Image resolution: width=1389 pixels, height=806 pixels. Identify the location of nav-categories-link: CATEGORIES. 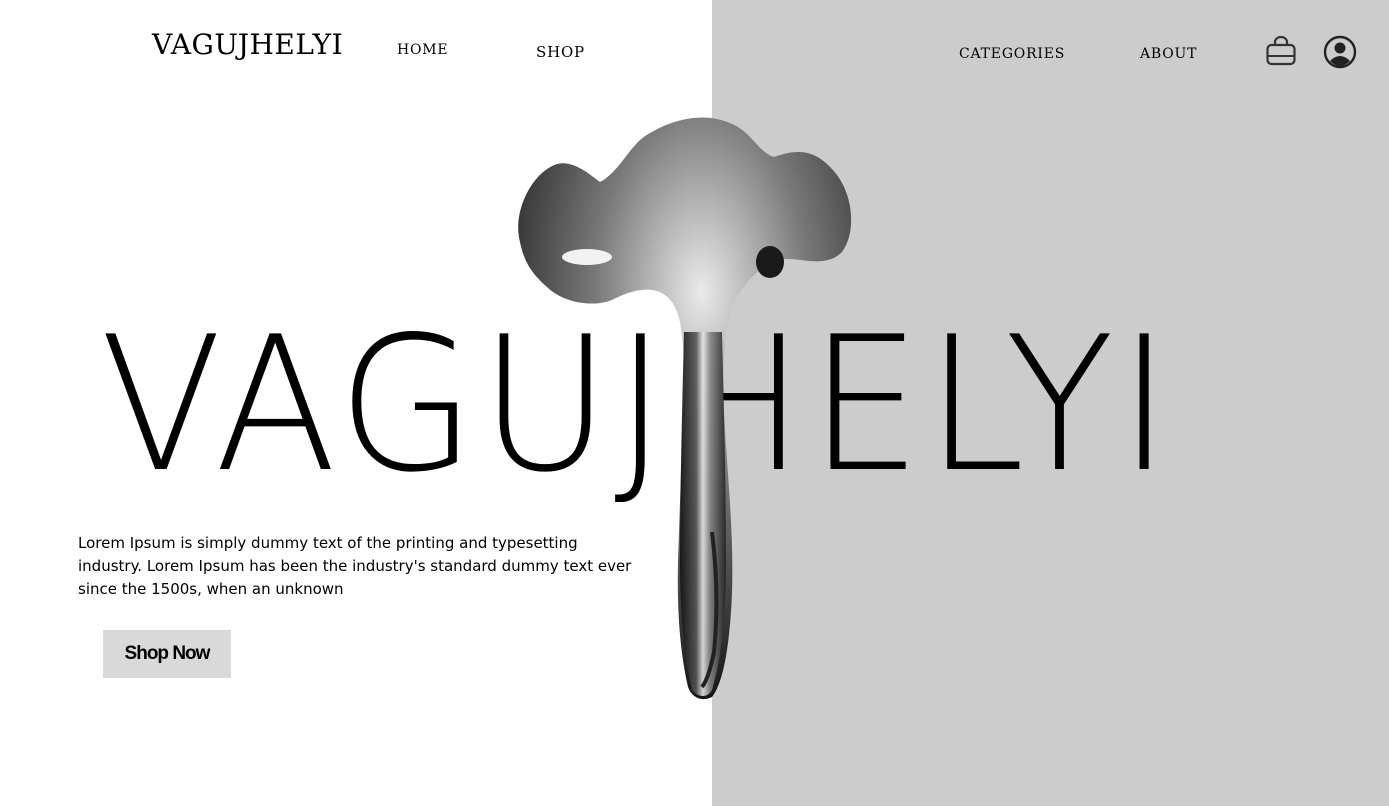
(1012, 54).